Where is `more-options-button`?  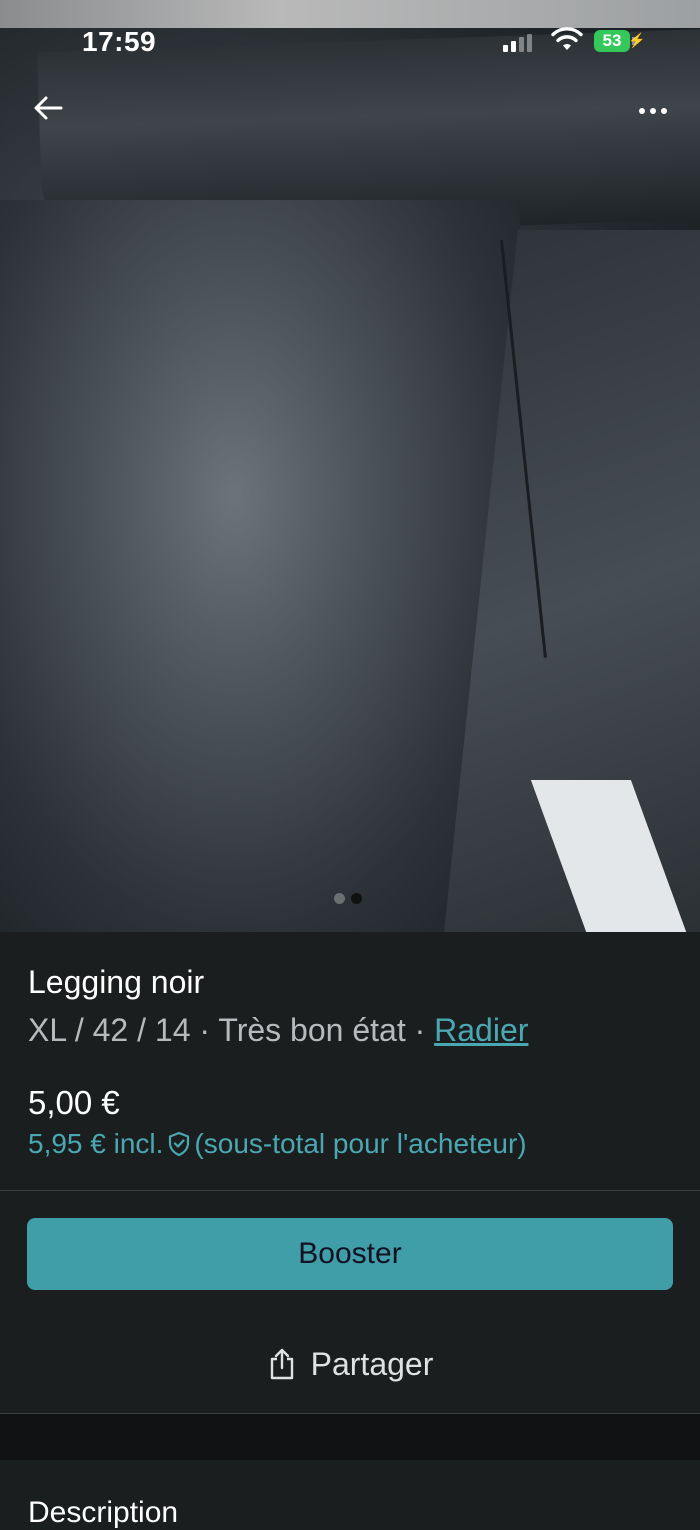
more-options-button is located at coordinates (653, 111).